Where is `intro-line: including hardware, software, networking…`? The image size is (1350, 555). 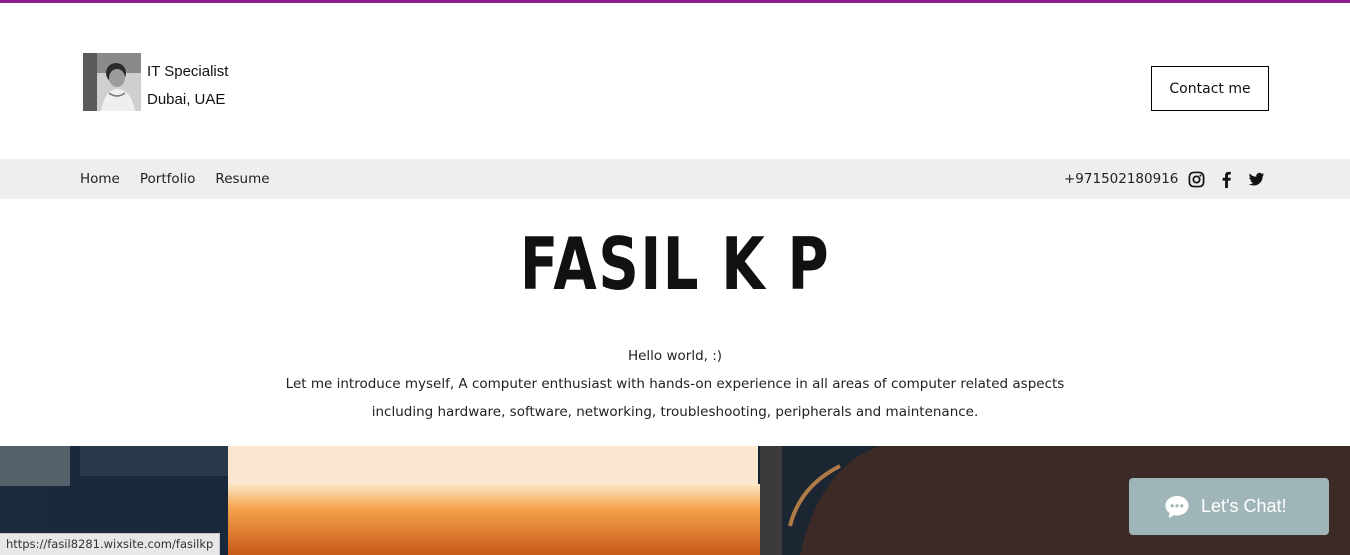
intro-line: including hardware, software, networking… is located at coordinates (675, 412).